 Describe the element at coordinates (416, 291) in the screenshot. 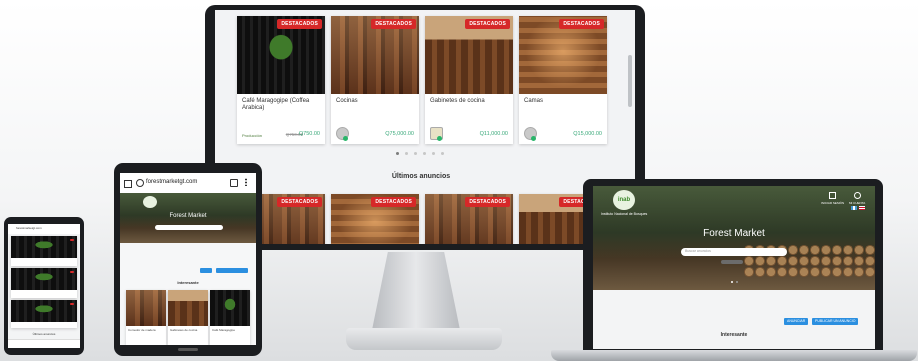

I see `monitor-stand-neck` at that location.